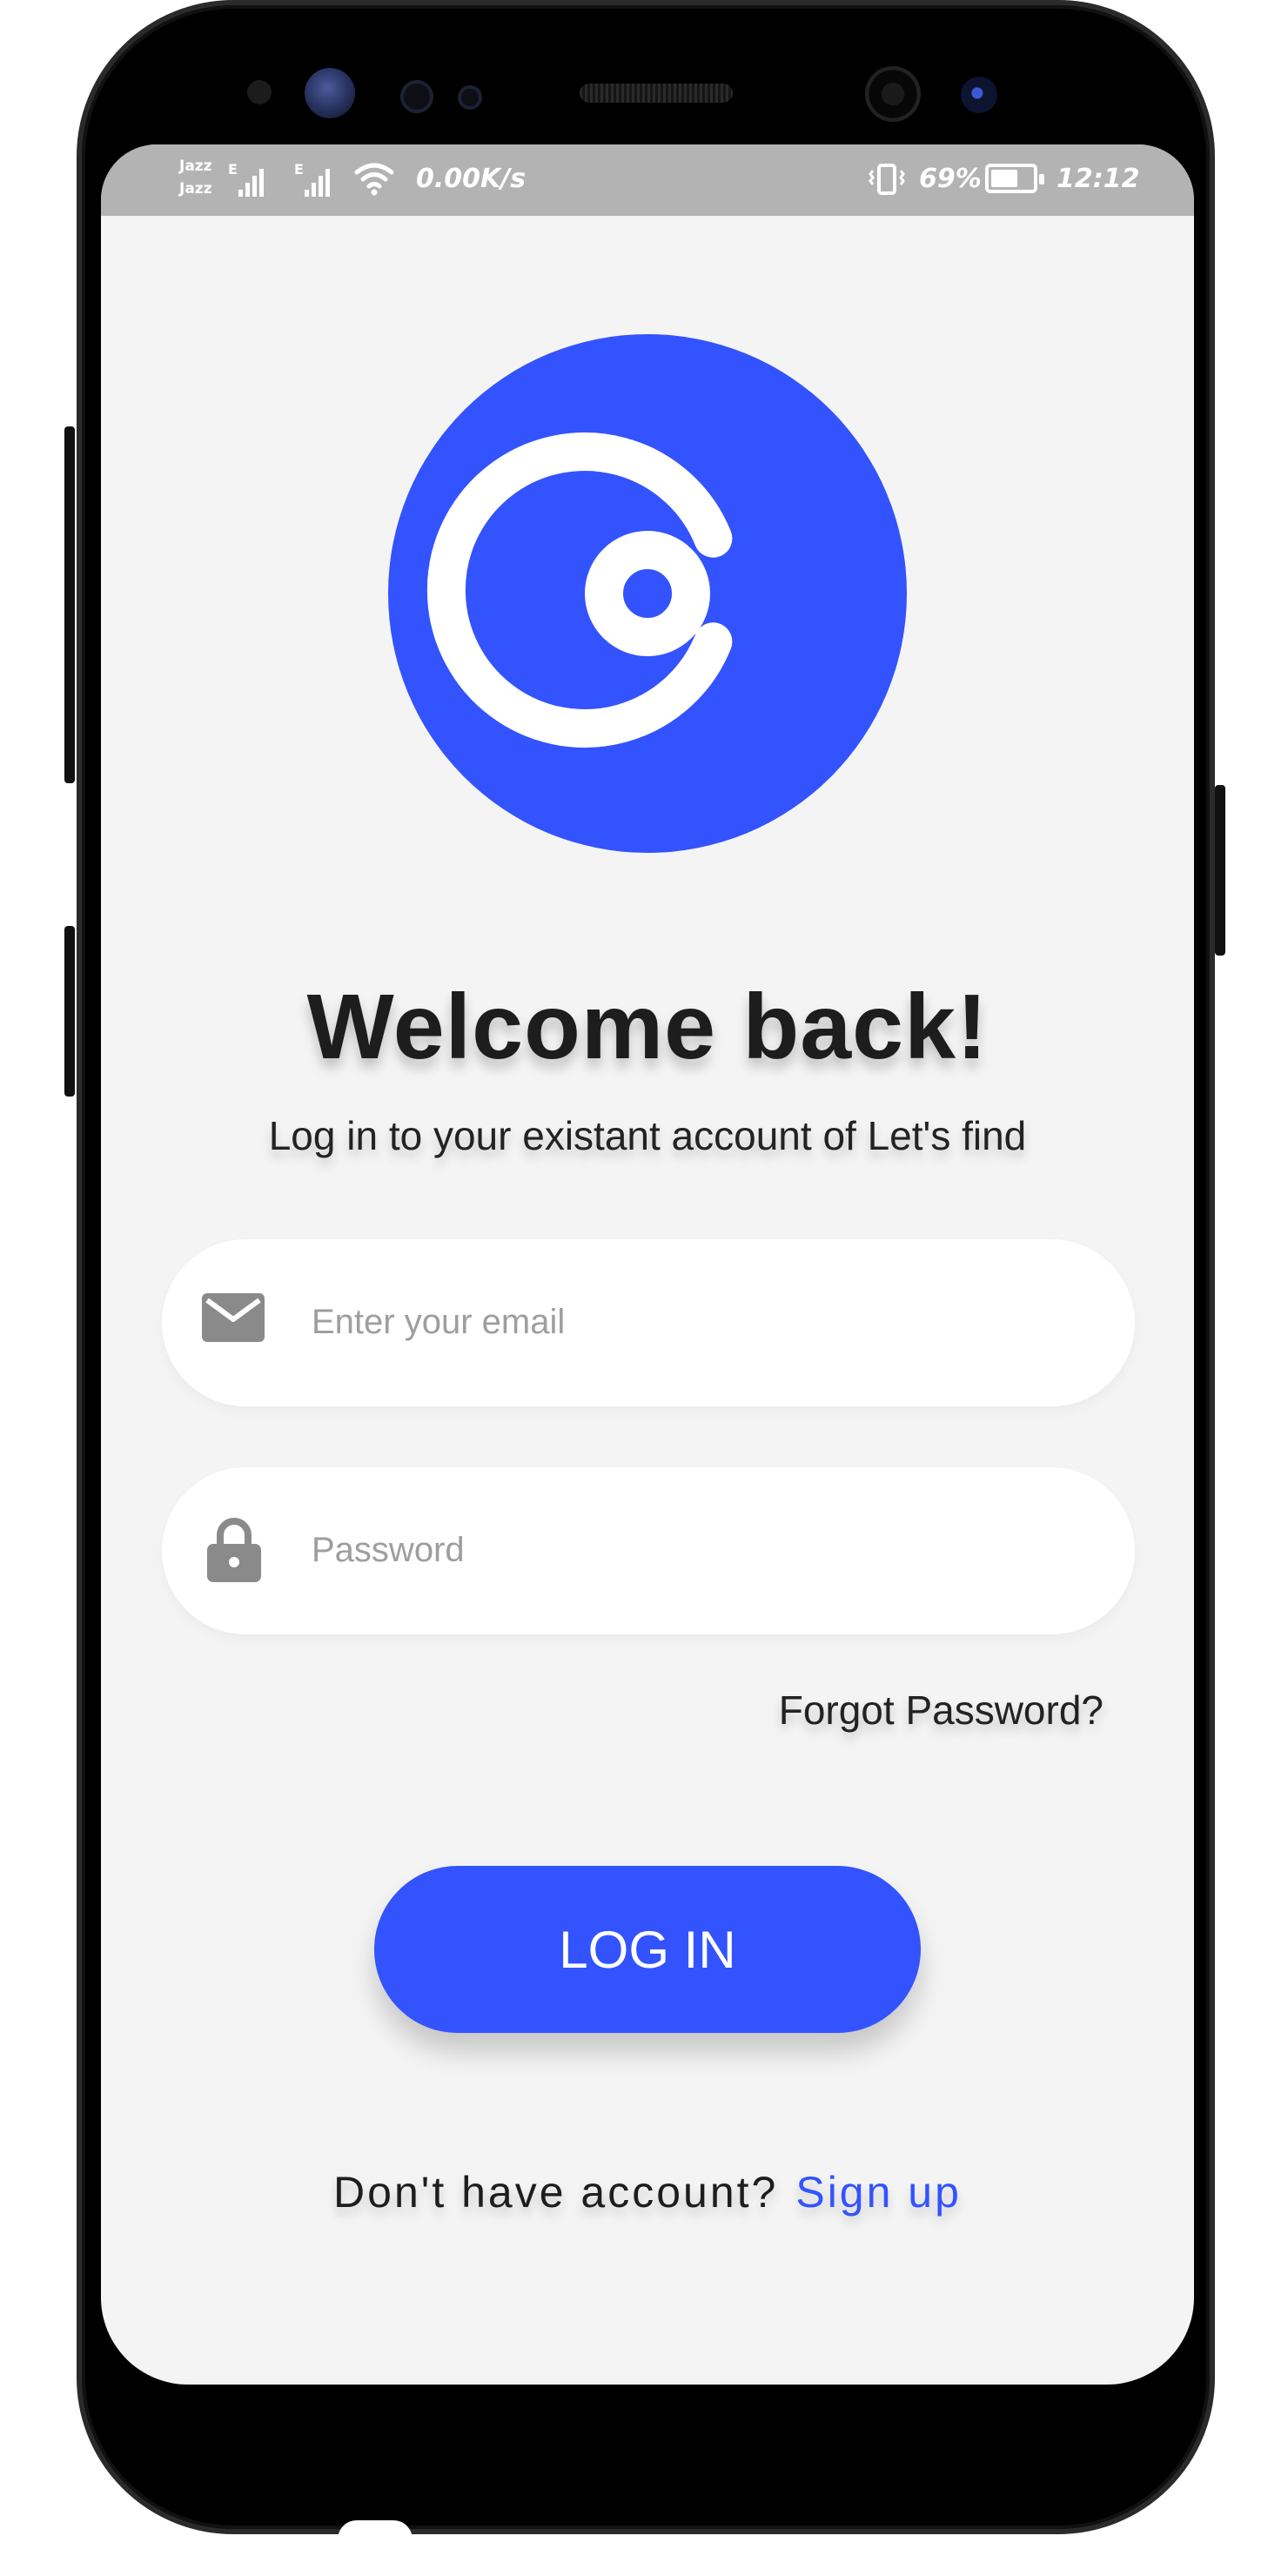 The height and width of the screenshot is (2576, 1288). What do you see at coordinates (556, 2192) in the screenshot?
I see `signup-prompt: Don't have account?` at bounding box center [556, 2192].